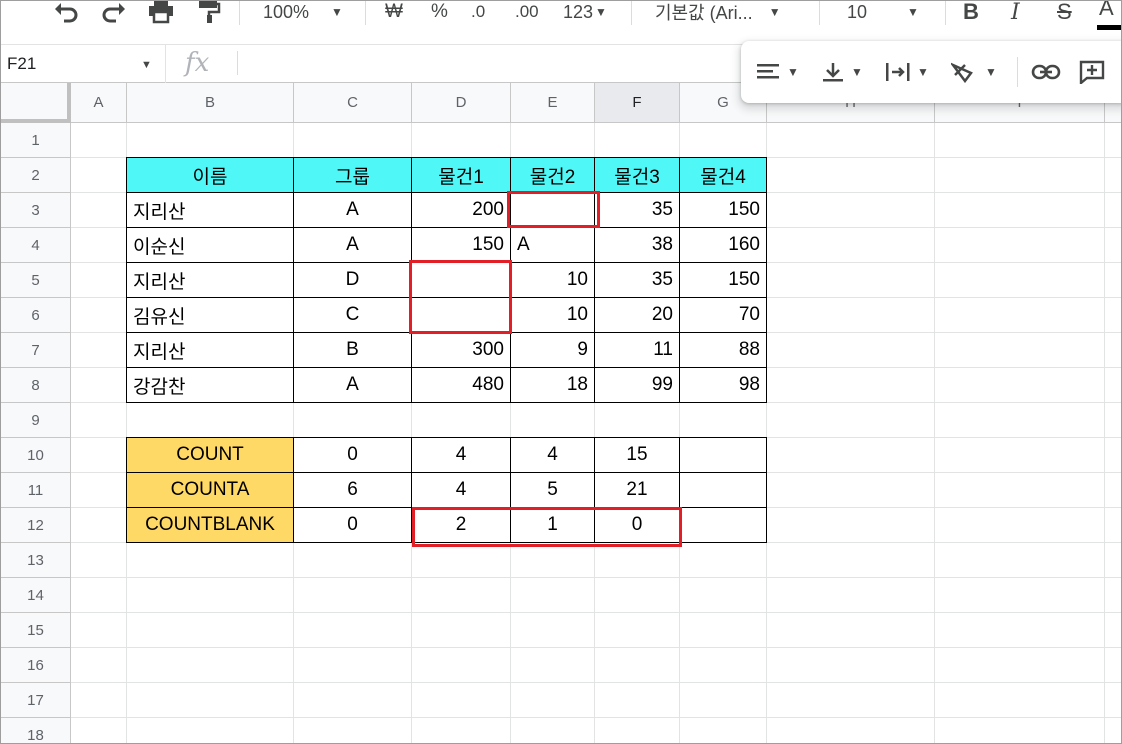 The height and width of the screenshot is (744, 1122). What do you see at coordinates (552, 490) in the screenshot?
I see `cell-E11: 5` at bounding box center [552, 490].